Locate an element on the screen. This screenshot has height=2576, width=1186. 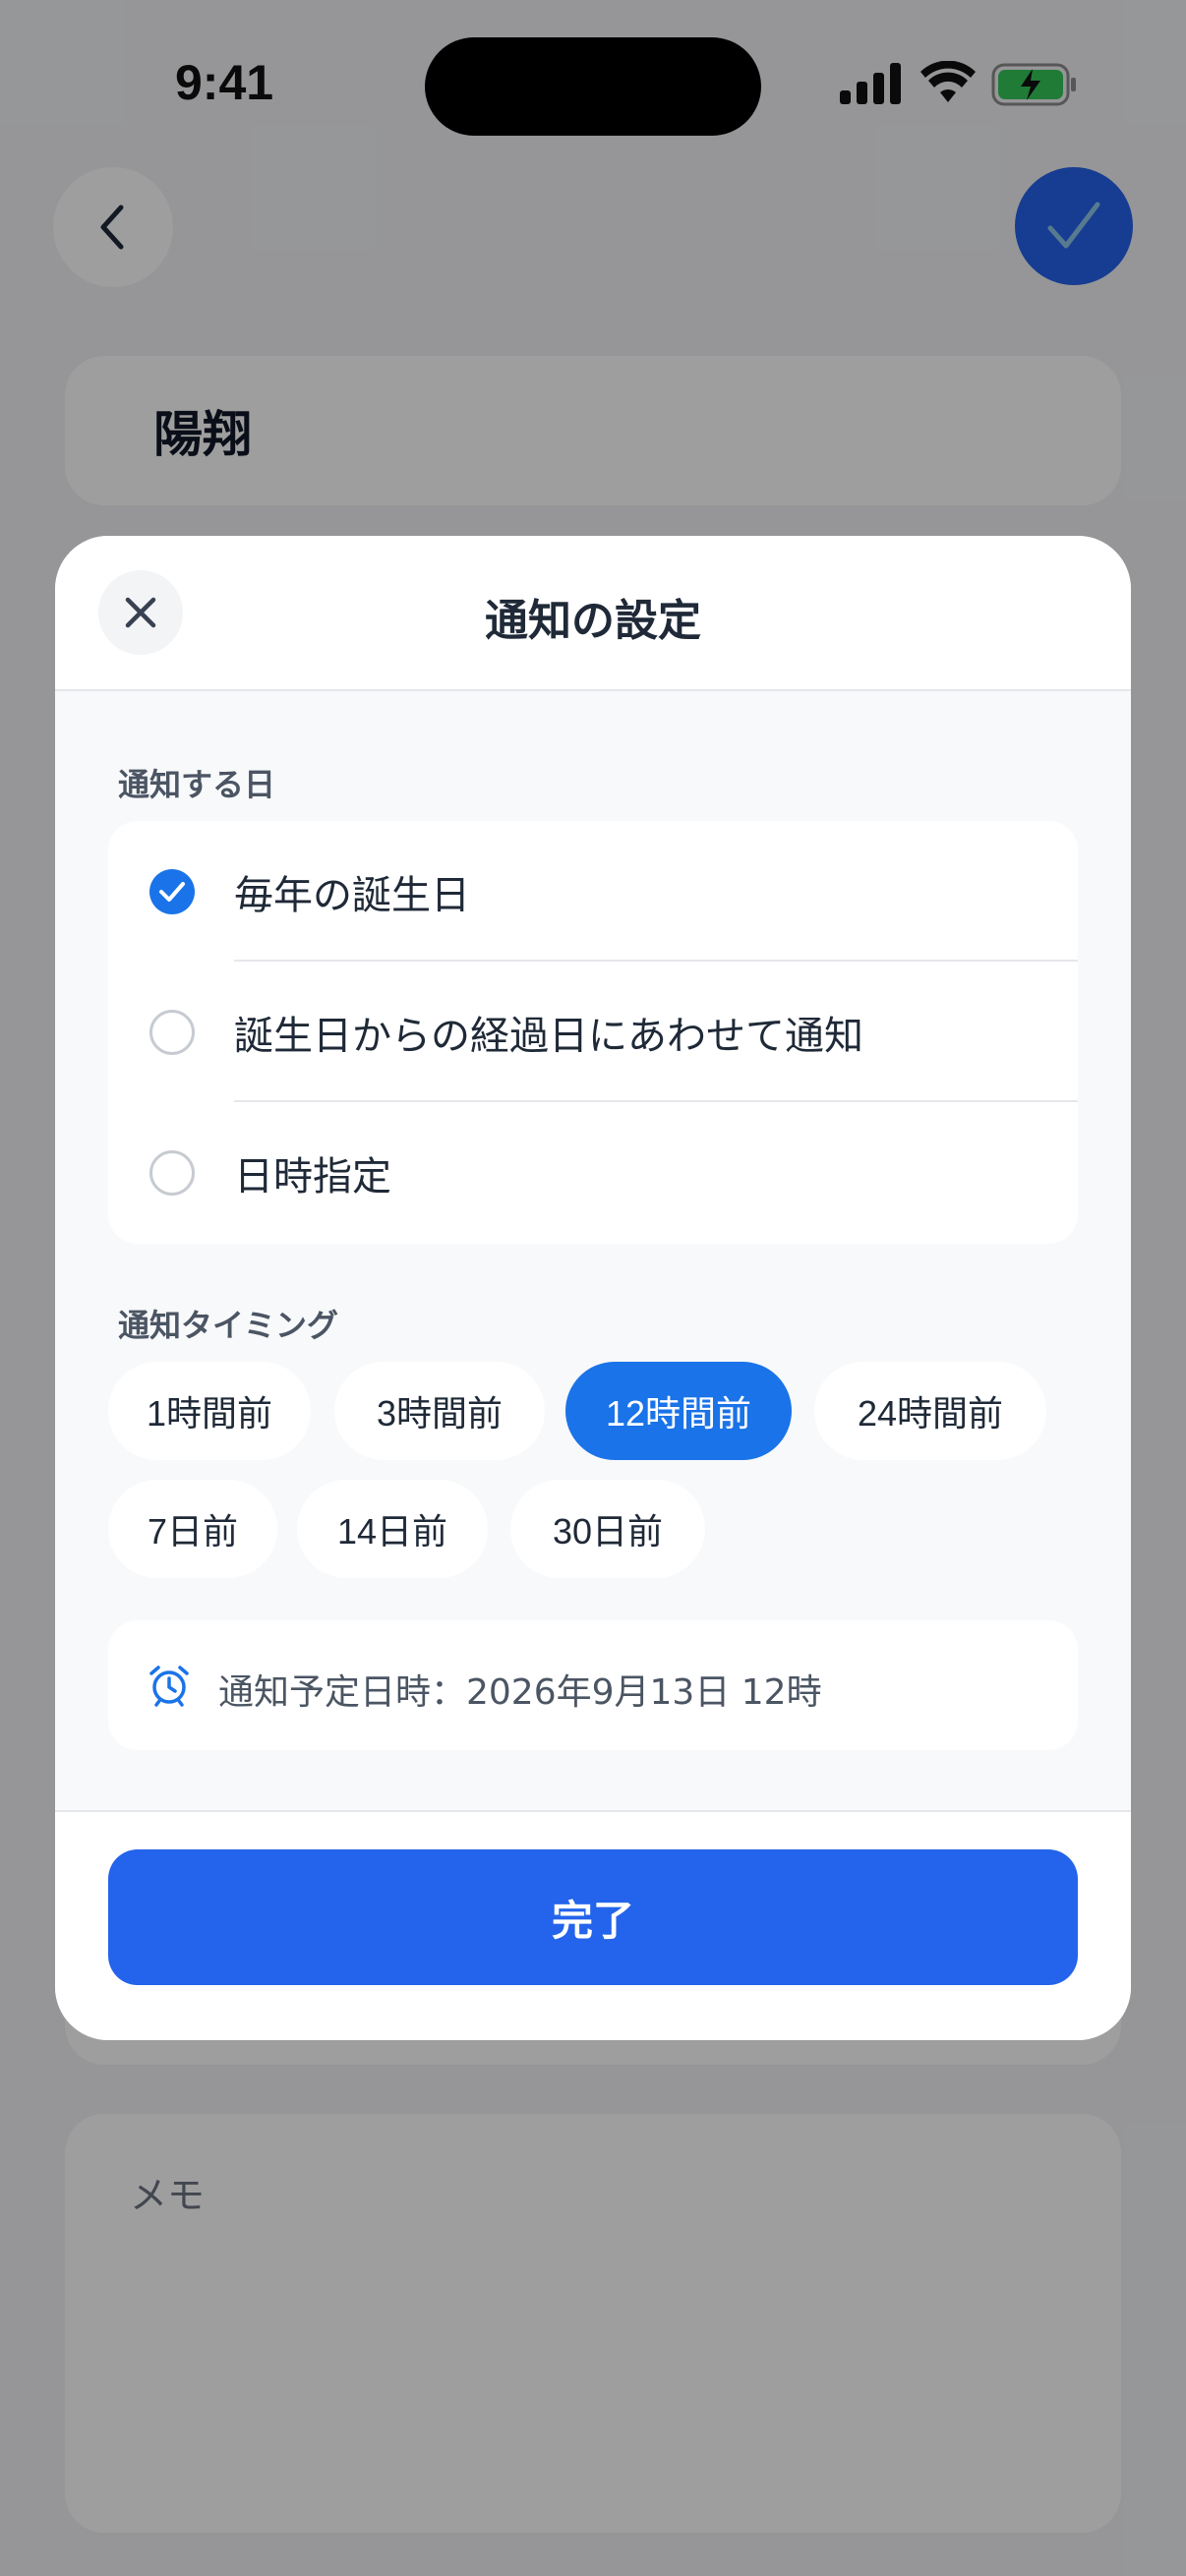
timing-chip-14d: 14日前 is located at coordinates (392, 1529).